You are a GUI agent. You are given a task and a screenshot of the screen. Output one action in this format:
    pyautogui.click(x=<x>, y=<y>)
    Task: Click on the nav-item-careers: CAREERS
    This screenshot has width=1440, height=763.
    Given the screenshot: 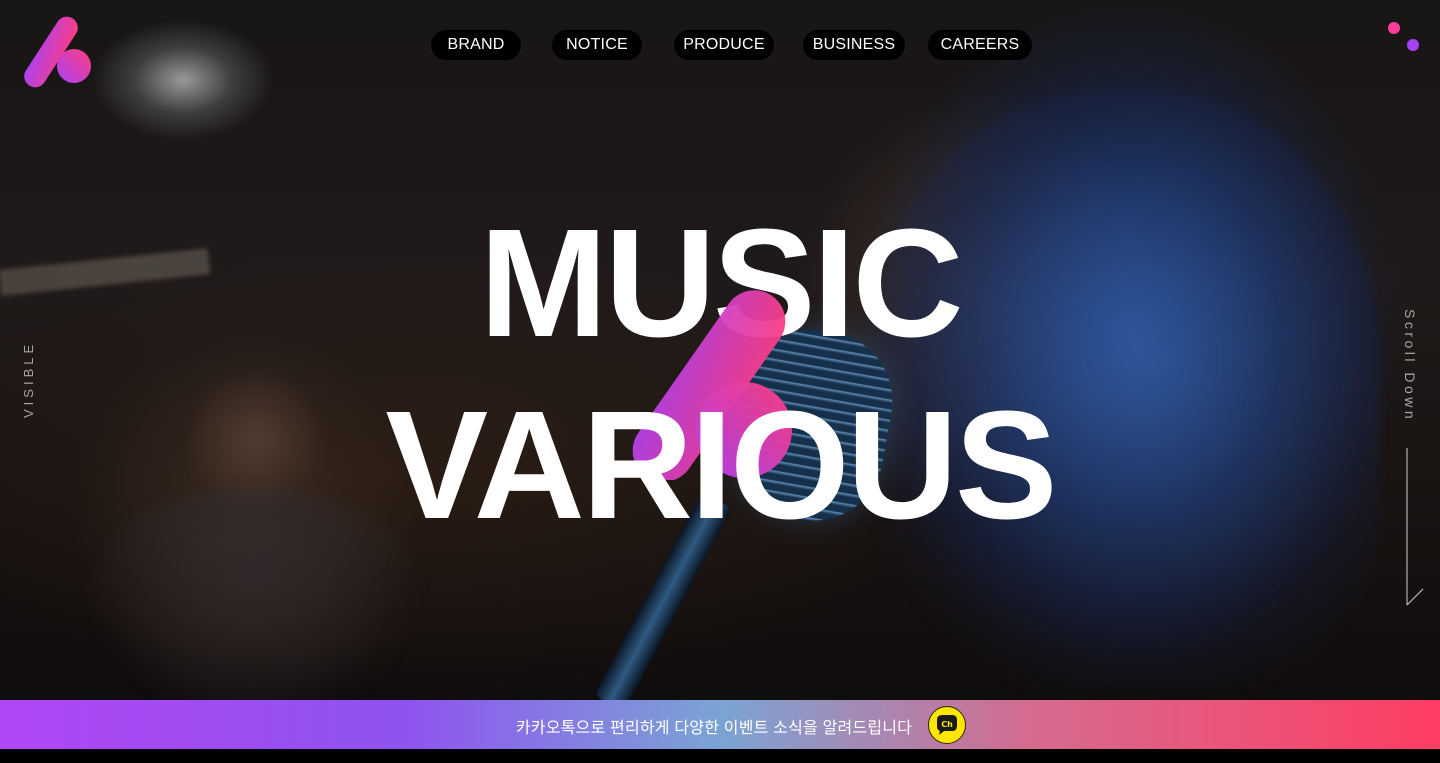 What is the action you would take?
    pyautogui.click(x=980, y=45)
    